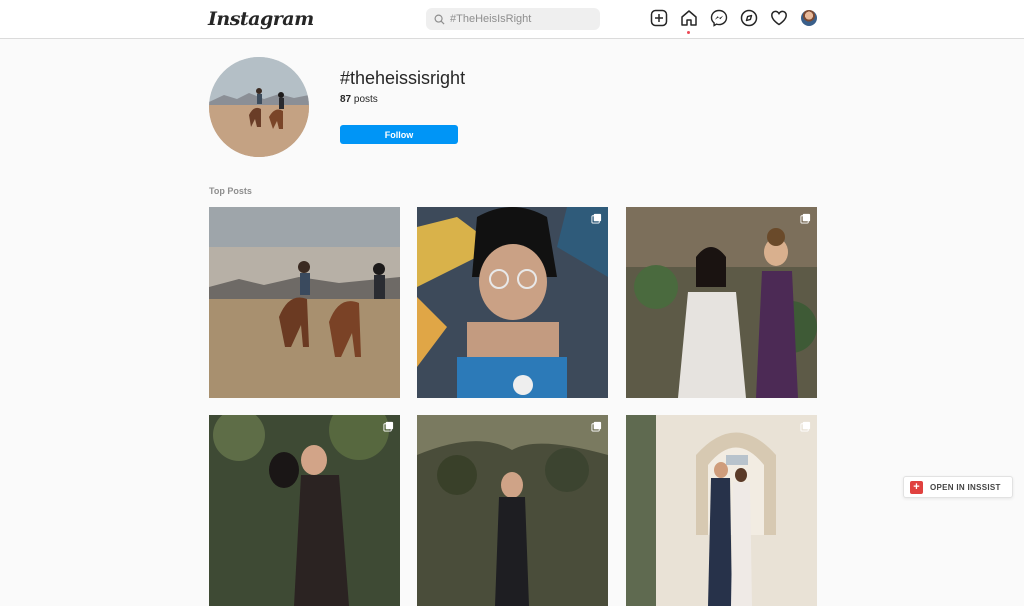 This screenshot has width=1024, height=606. What do you see at coordinates (719, 18) in the screenshot?
I see `messenger-icon` at bounding box center [719, 18].